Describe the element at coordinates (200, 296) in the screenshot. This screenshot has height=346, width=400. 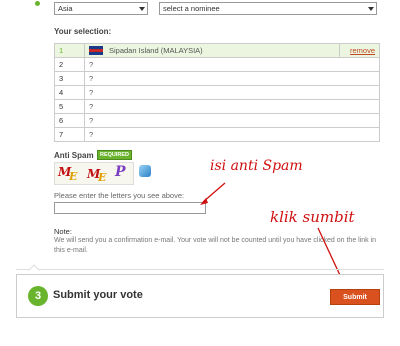
I see `submit-step-panel: 3 Submit your vote Submit` at that location.